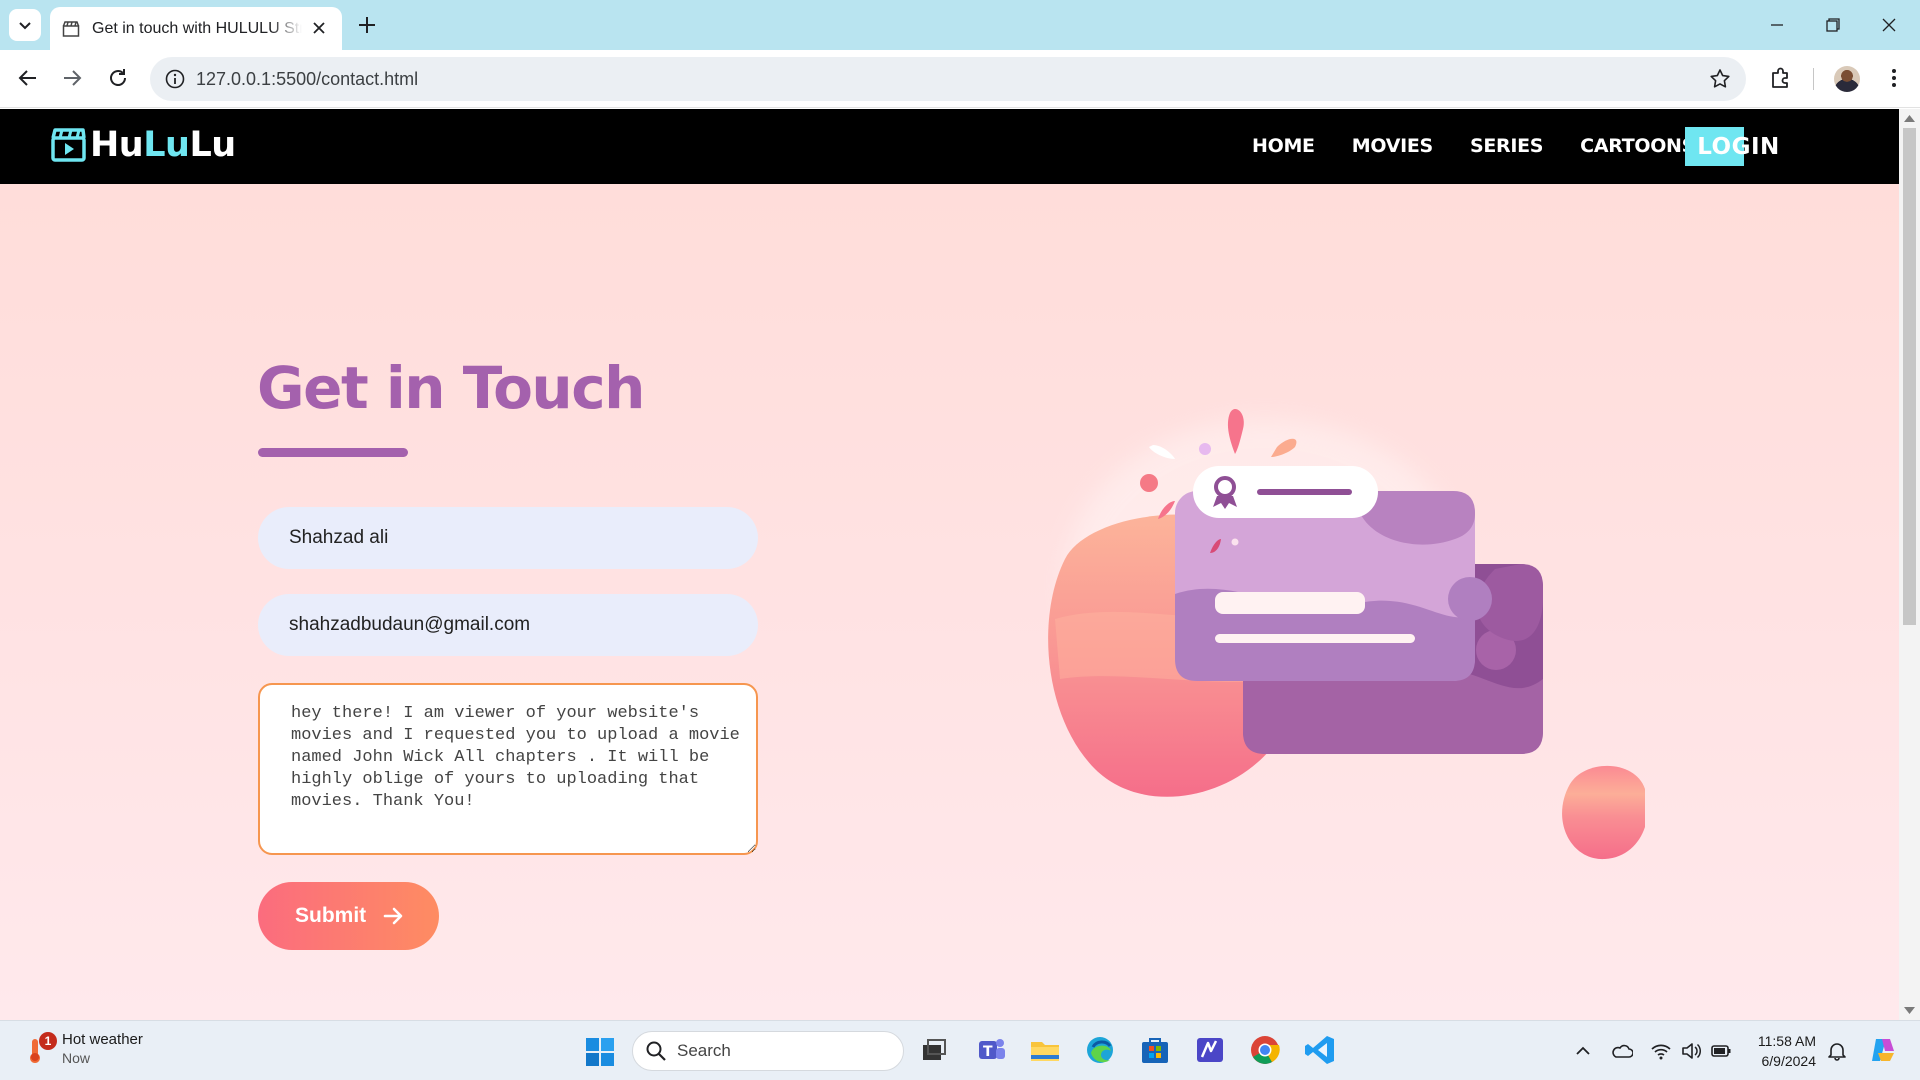  I want to click on weather-subtitle: Now, so click(76, 1058).